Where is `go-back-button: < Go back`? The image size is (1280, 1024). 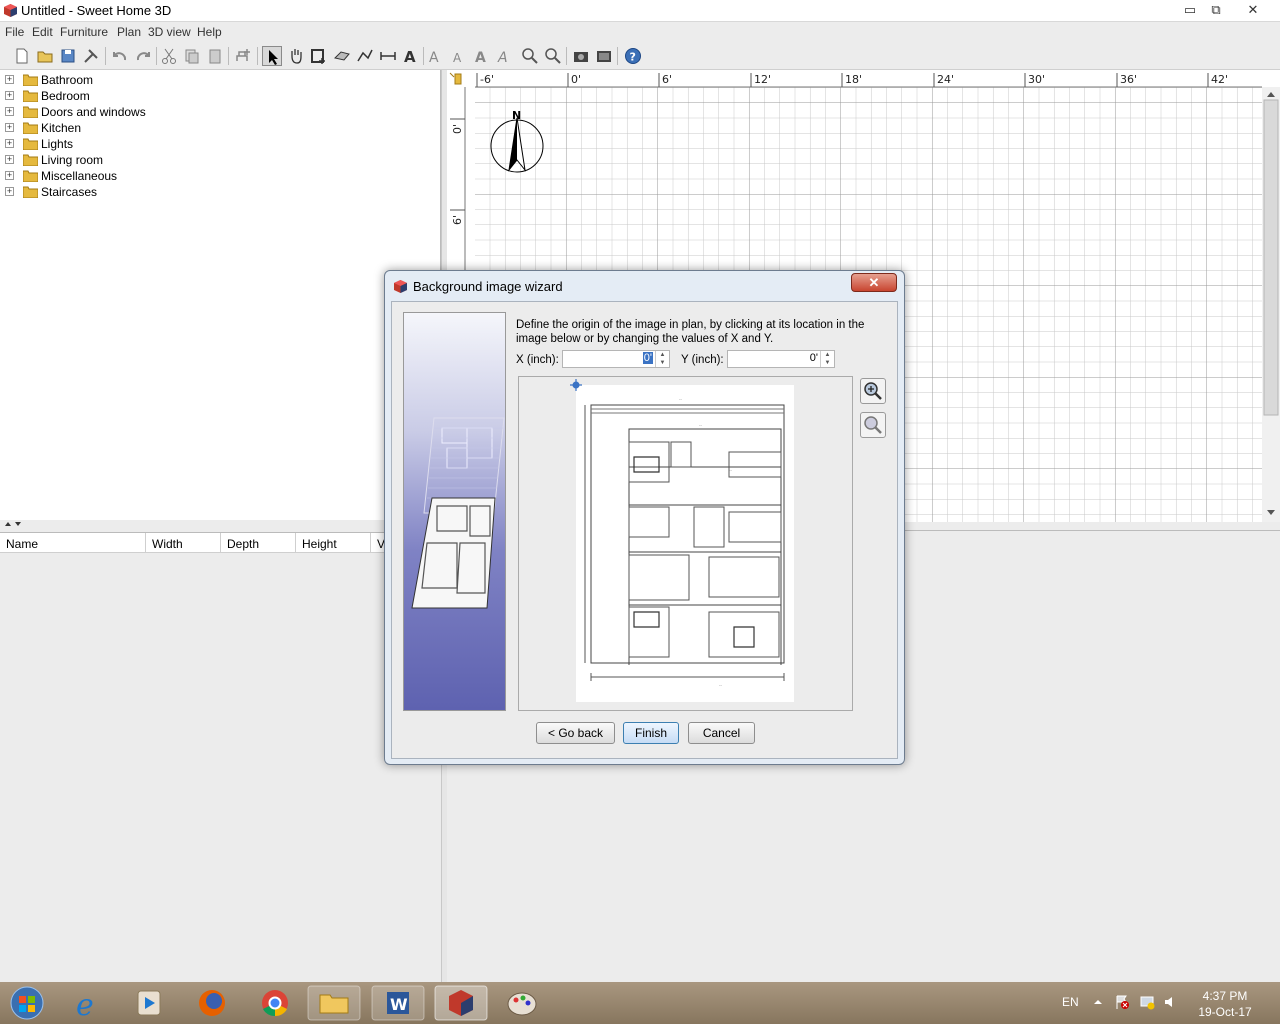 go-back-button: < Go back is located at coordinates (575, 733).